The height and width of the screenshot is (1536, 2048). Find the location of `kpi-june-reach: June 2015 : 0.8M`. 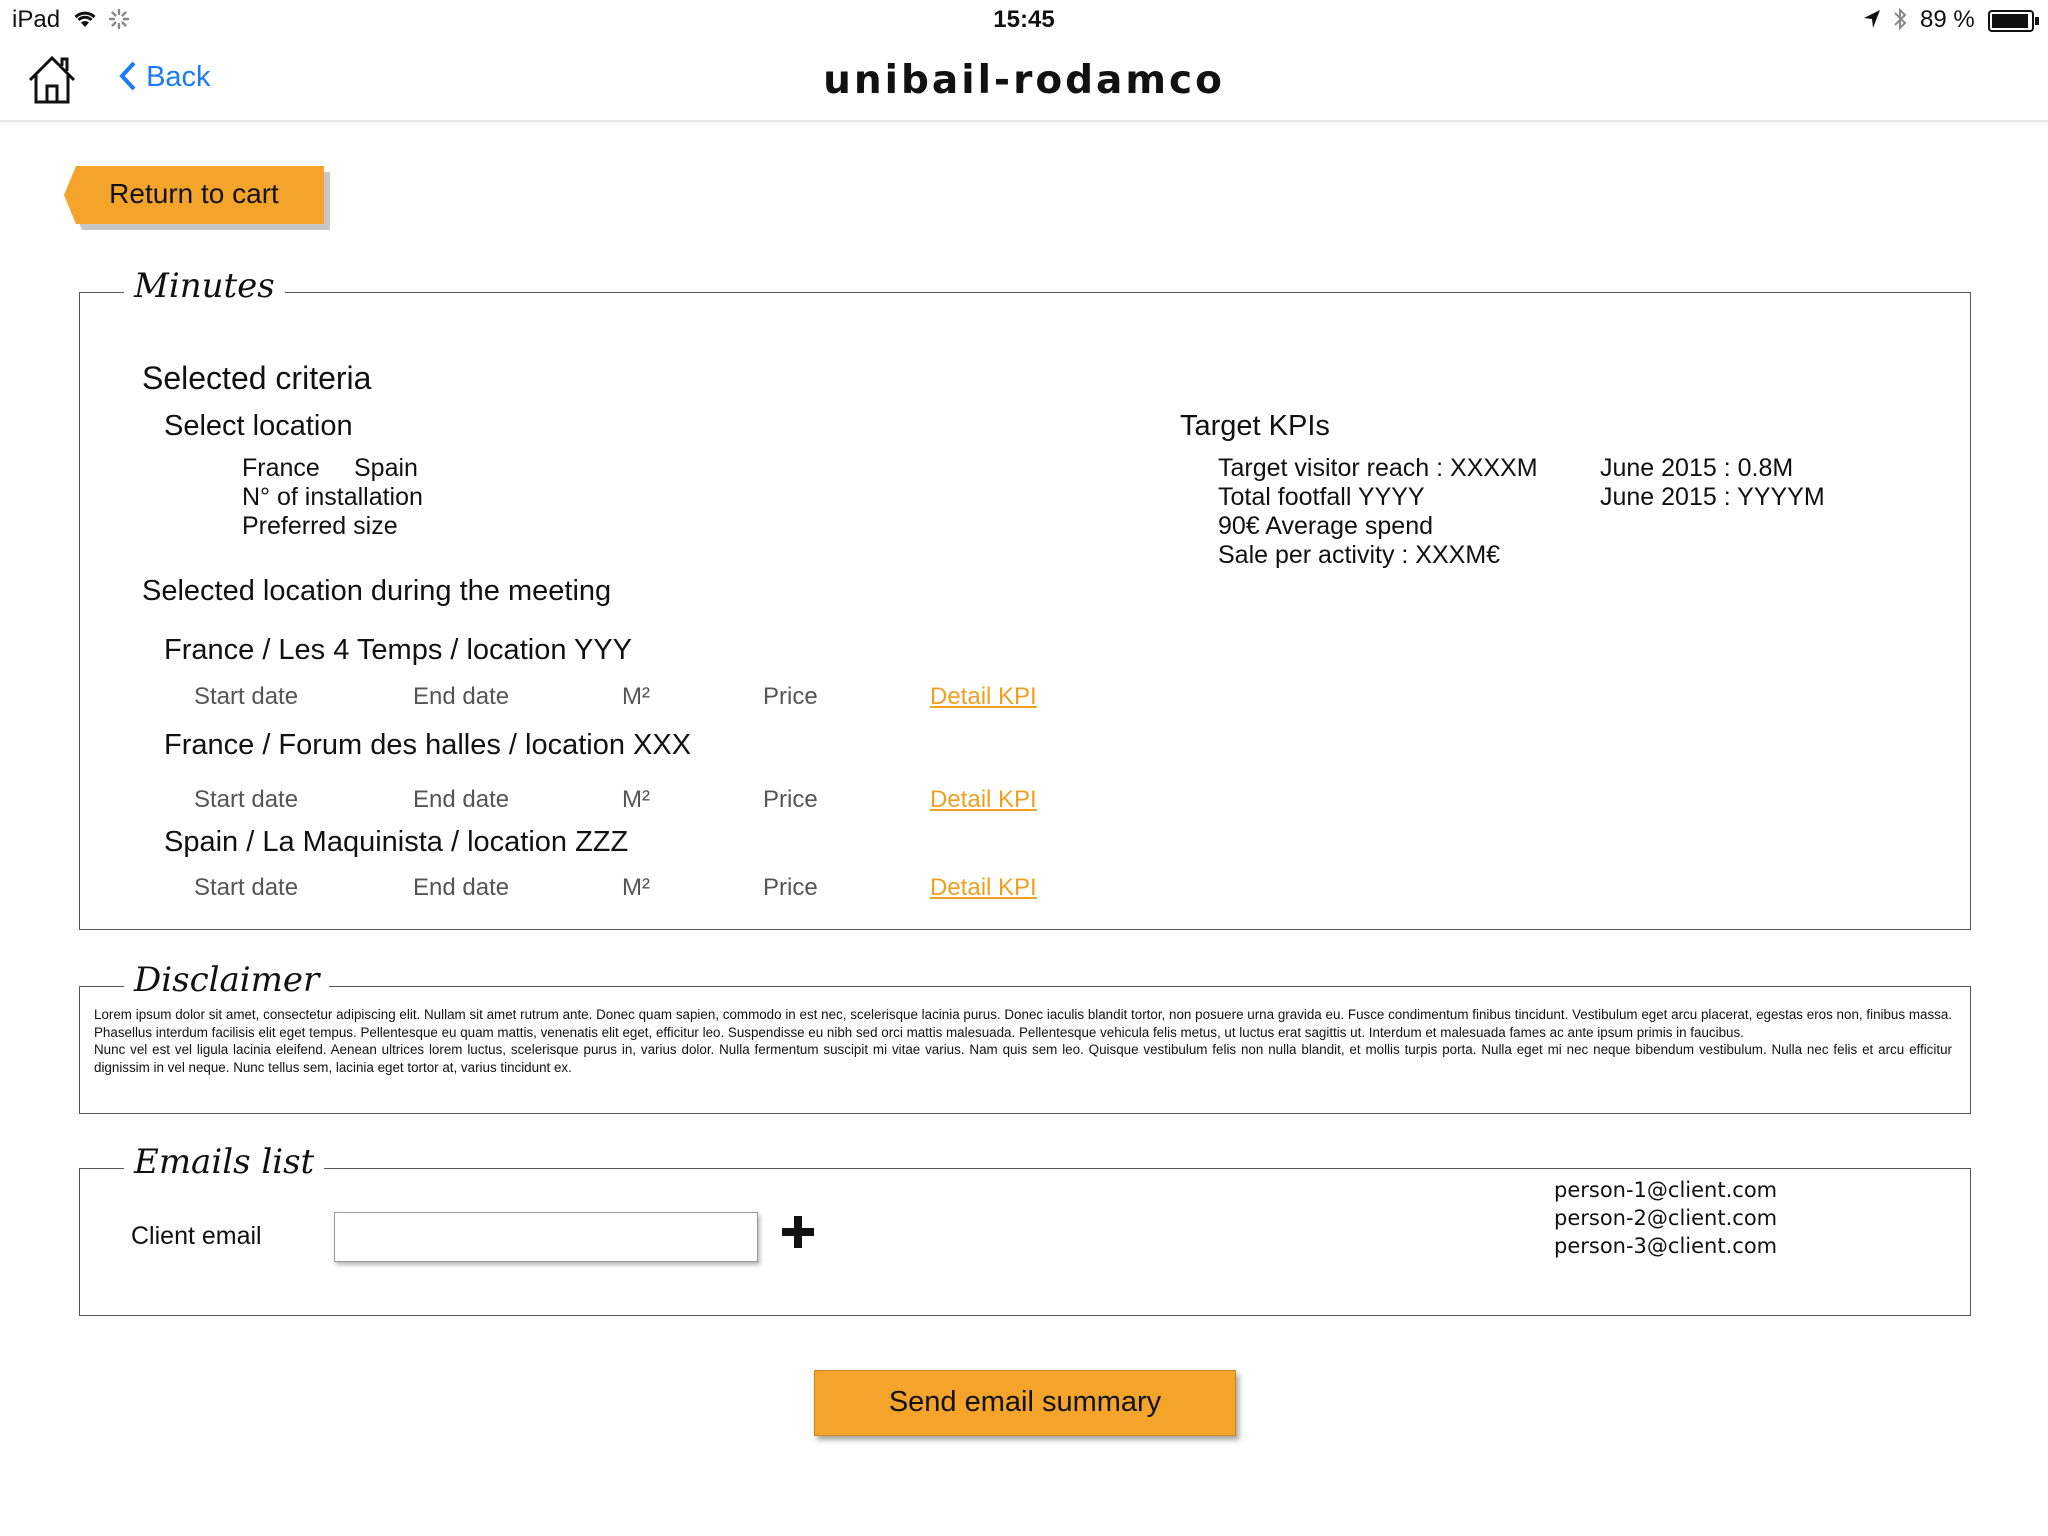

kpi-june-reach: June 2015 : 0.8M is located at coordinates (1697, 468).